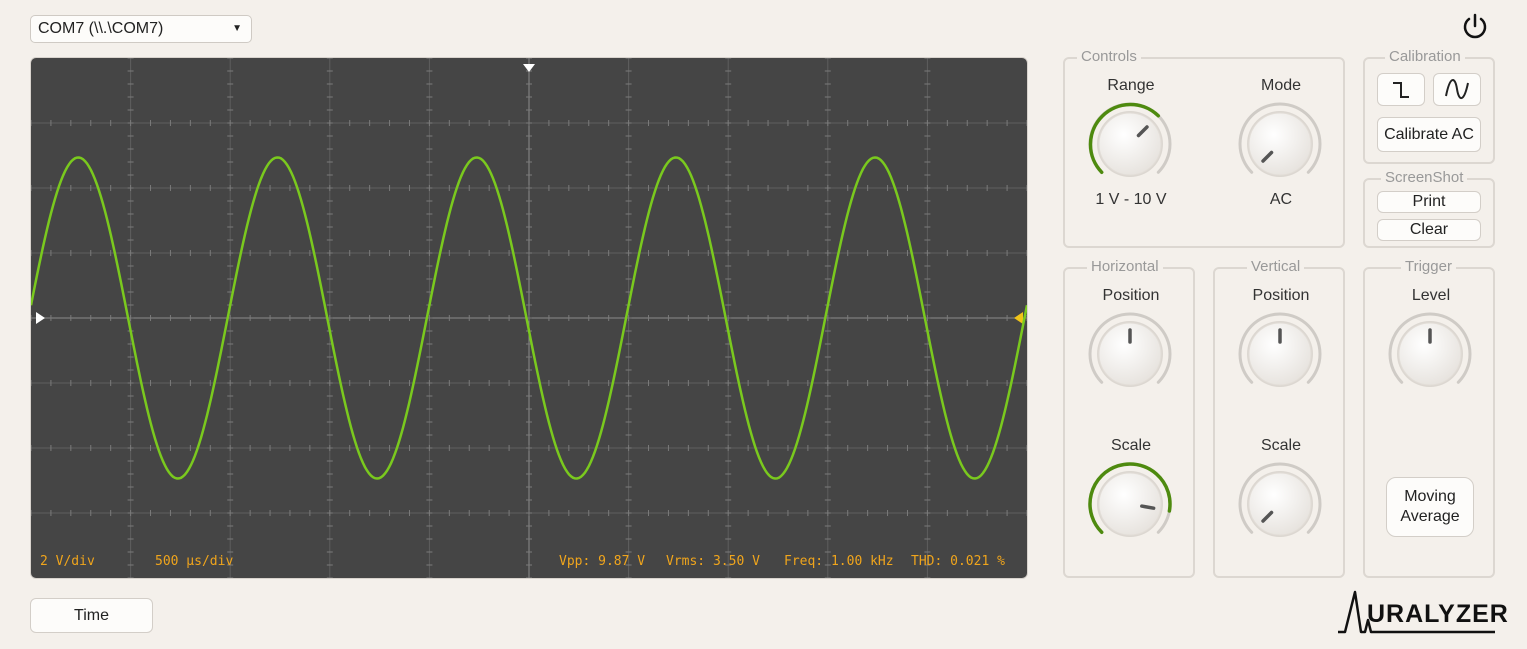 The width and height of the screenshot is (1527, 649). What do you see at coordinates (1431, 295) in the screenshot?
I see `trigger-level-label: Level` at bounding box center [1431, 295].